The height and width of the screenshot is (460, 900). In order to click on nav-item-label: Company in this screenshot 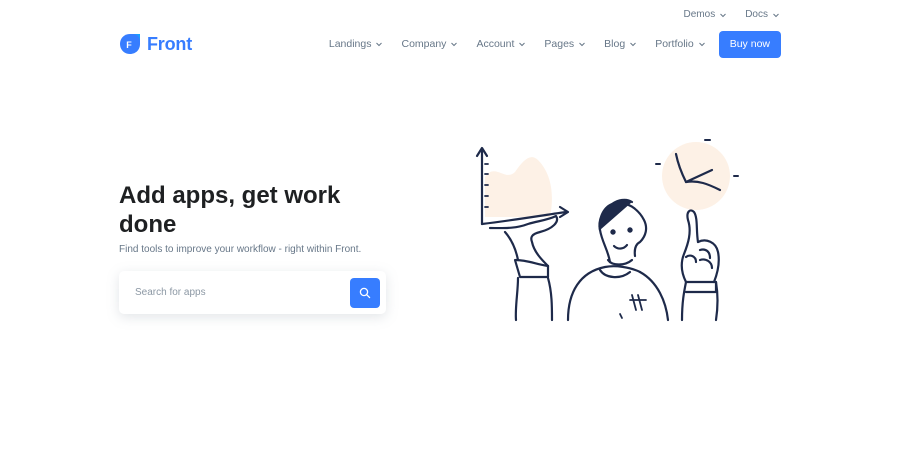, I will do `click(424, 44)`.